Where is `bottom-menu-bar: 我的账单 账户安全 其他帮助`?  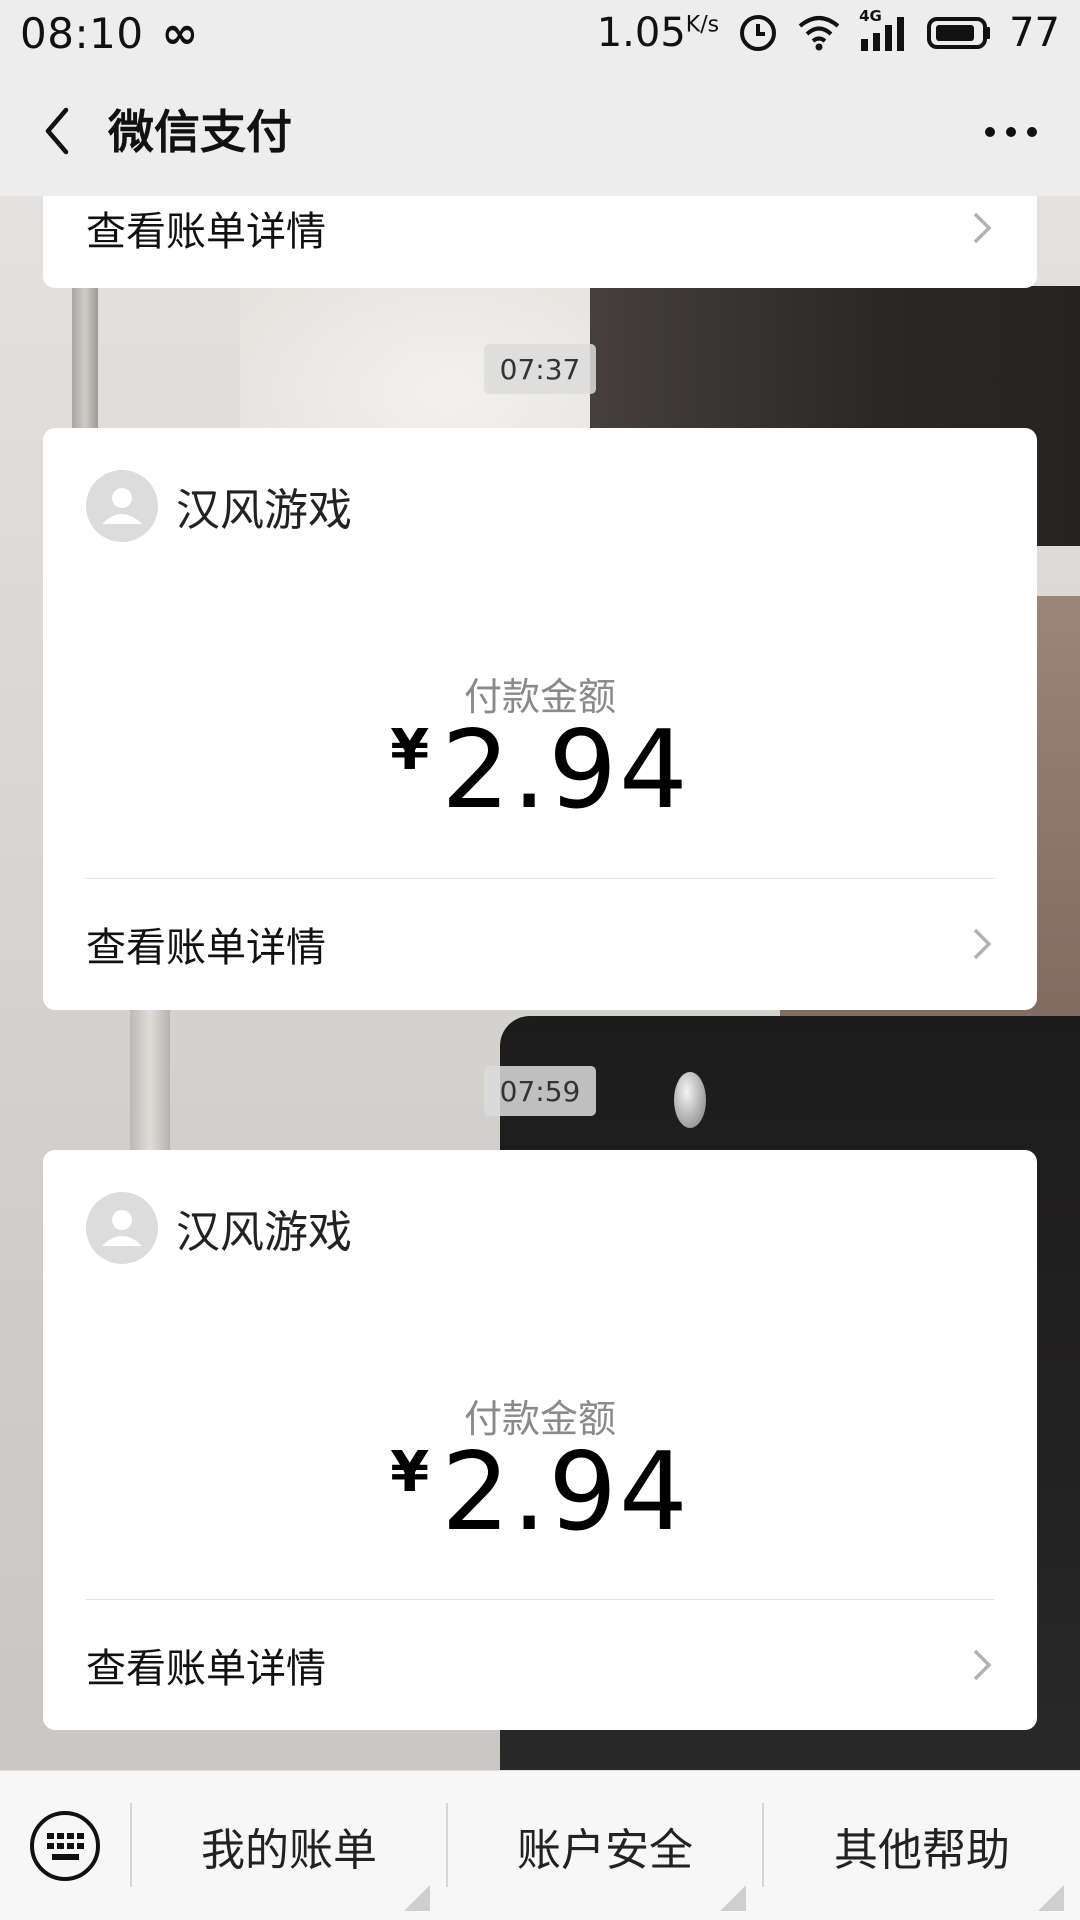 bottom-menu-bar: 我的账单 账户安全 其他帮助 is located at coordinates (540, 1845).